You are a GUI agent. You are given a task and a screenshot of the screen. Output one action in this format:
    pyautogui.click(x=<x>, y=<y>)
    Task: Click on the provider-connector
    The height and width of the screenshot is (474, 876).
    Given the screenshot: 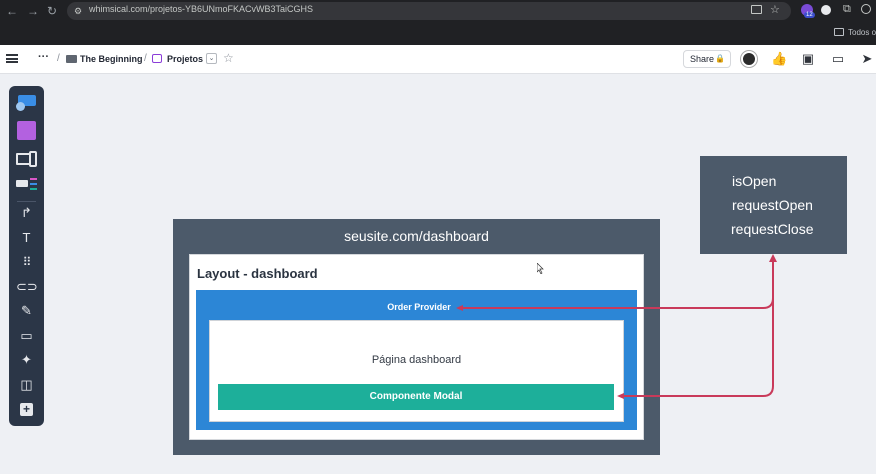 What is the action you would take?
    pyautogui.click(x=617, y=285)
    